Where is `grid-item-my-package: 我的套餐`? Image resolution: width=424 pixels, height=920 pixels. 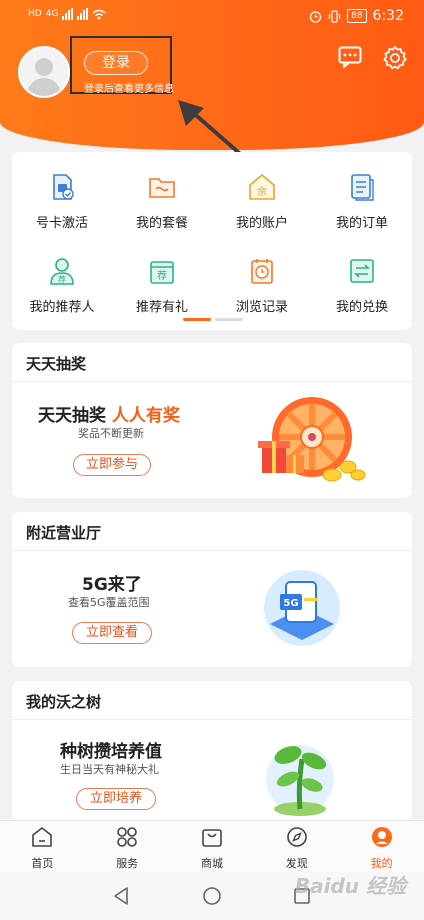 grid-item-my-package: 我的套餐 is located at coordinates (162, 199).